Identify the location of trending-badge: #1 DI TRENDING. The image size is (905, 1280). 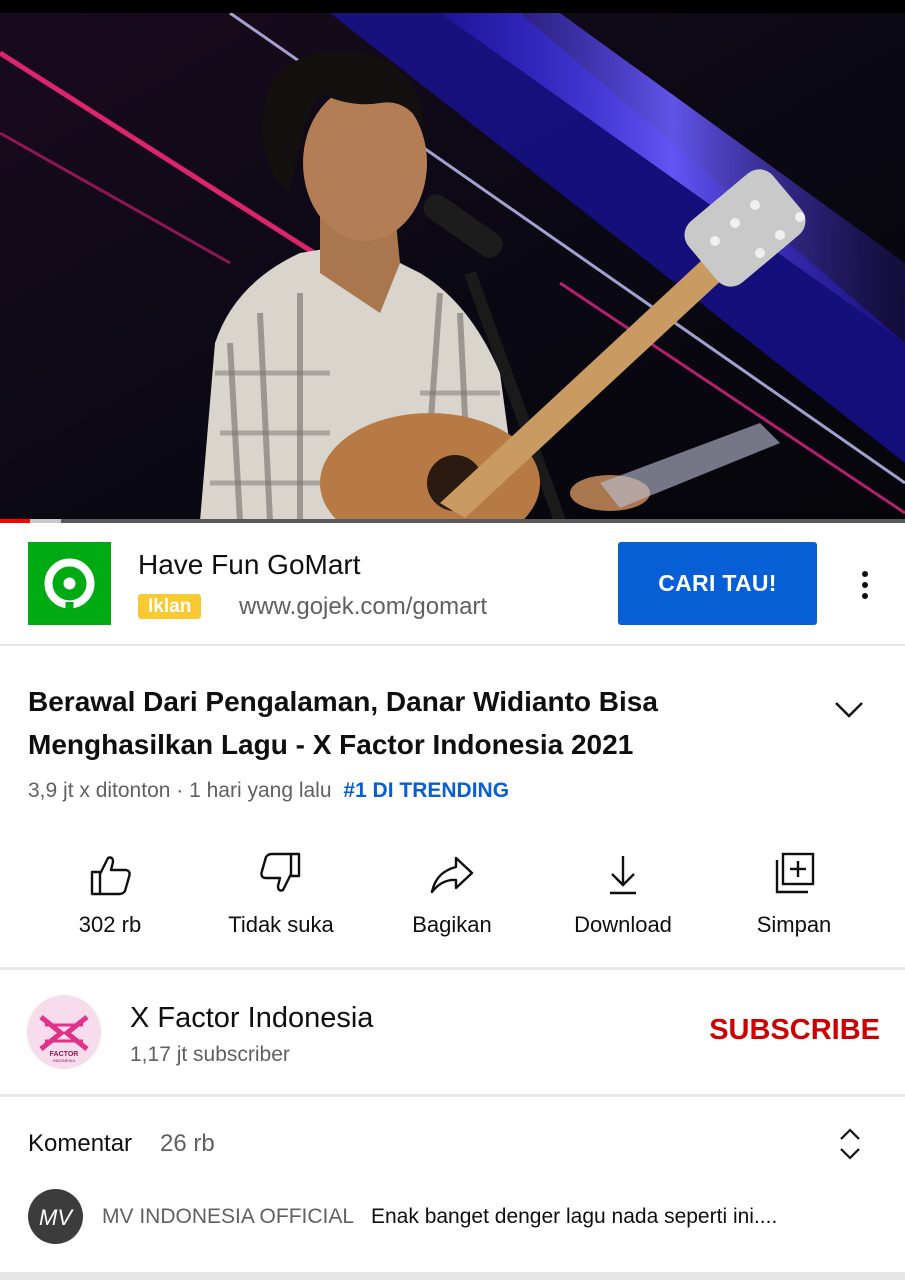
(426, 790).